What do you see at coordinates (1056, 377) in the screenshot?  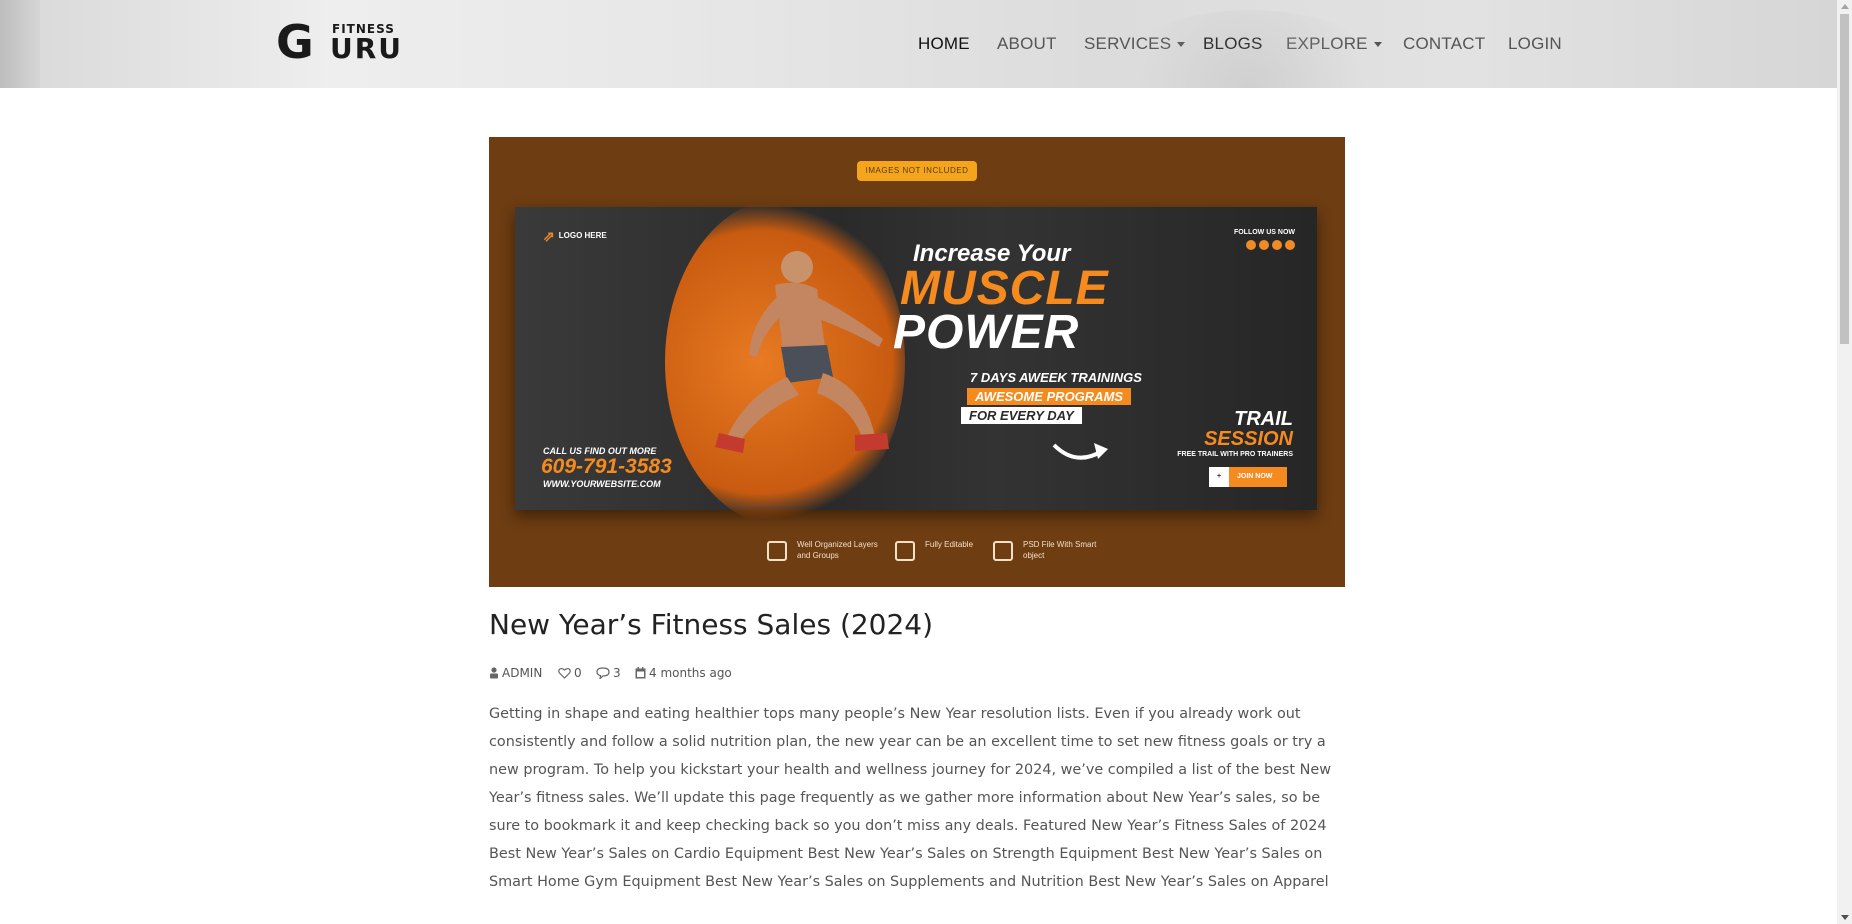 I see `banner-subline-1: 7 DAYS AWEEK TRAININGS` at bounding box center [1056, 377].